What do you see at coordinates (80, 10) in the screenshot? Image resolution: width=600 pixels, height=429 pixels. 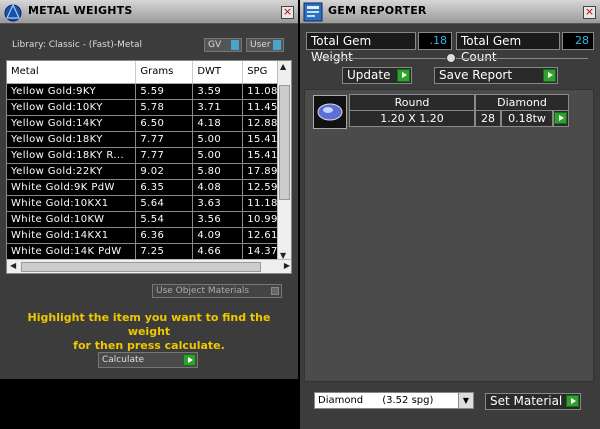 I see `metal-weights-title: METAL WEIGHTS` at bounding box center [80, 10].